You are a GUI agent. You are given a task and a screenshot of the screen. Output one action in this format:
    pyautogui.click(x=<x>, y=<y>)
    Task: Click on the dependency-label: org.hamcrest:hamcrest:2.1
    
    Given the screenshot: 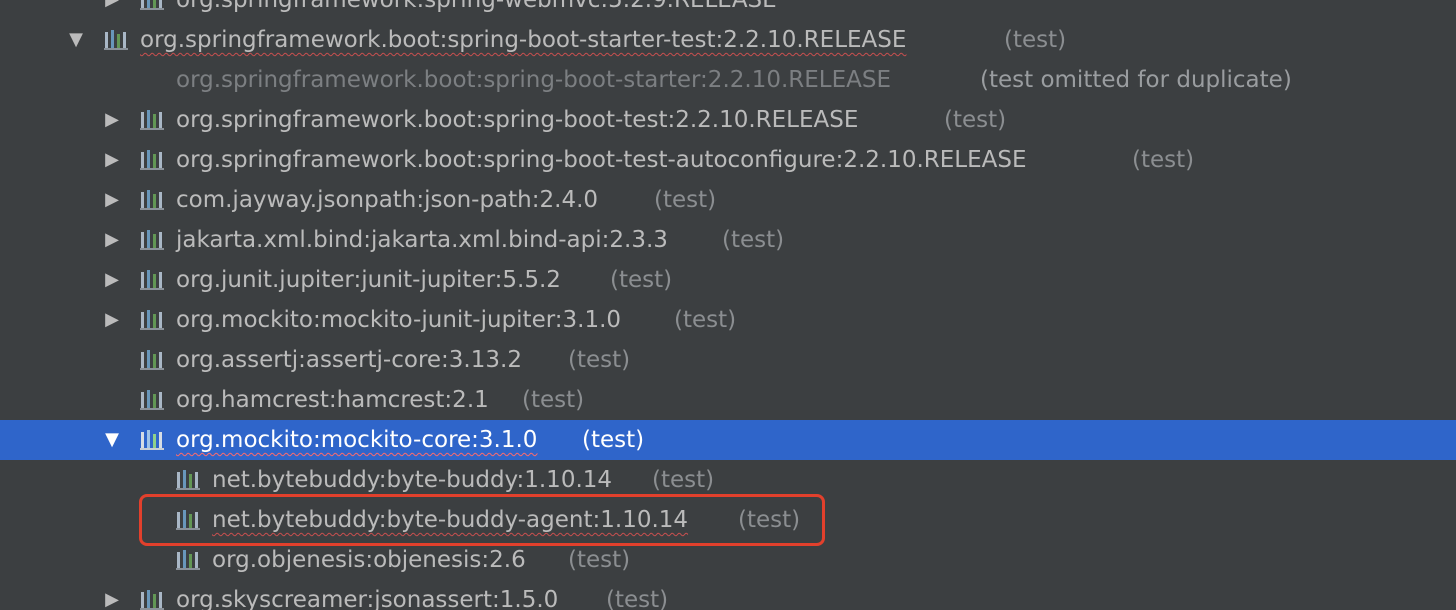 What is the action you would take?
    pyautogui.click(x=332, y=400)
    